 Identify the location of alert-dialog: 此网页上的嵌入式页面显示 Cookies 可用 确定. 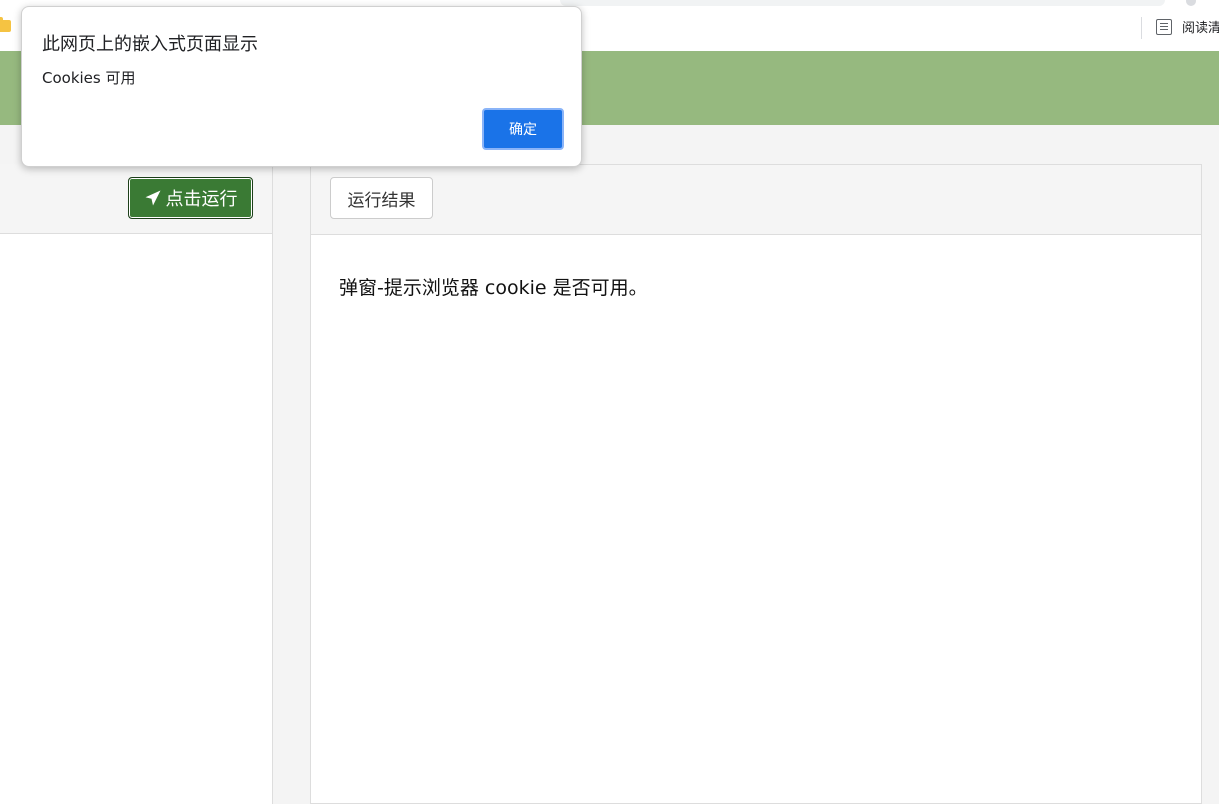
(301, 86).